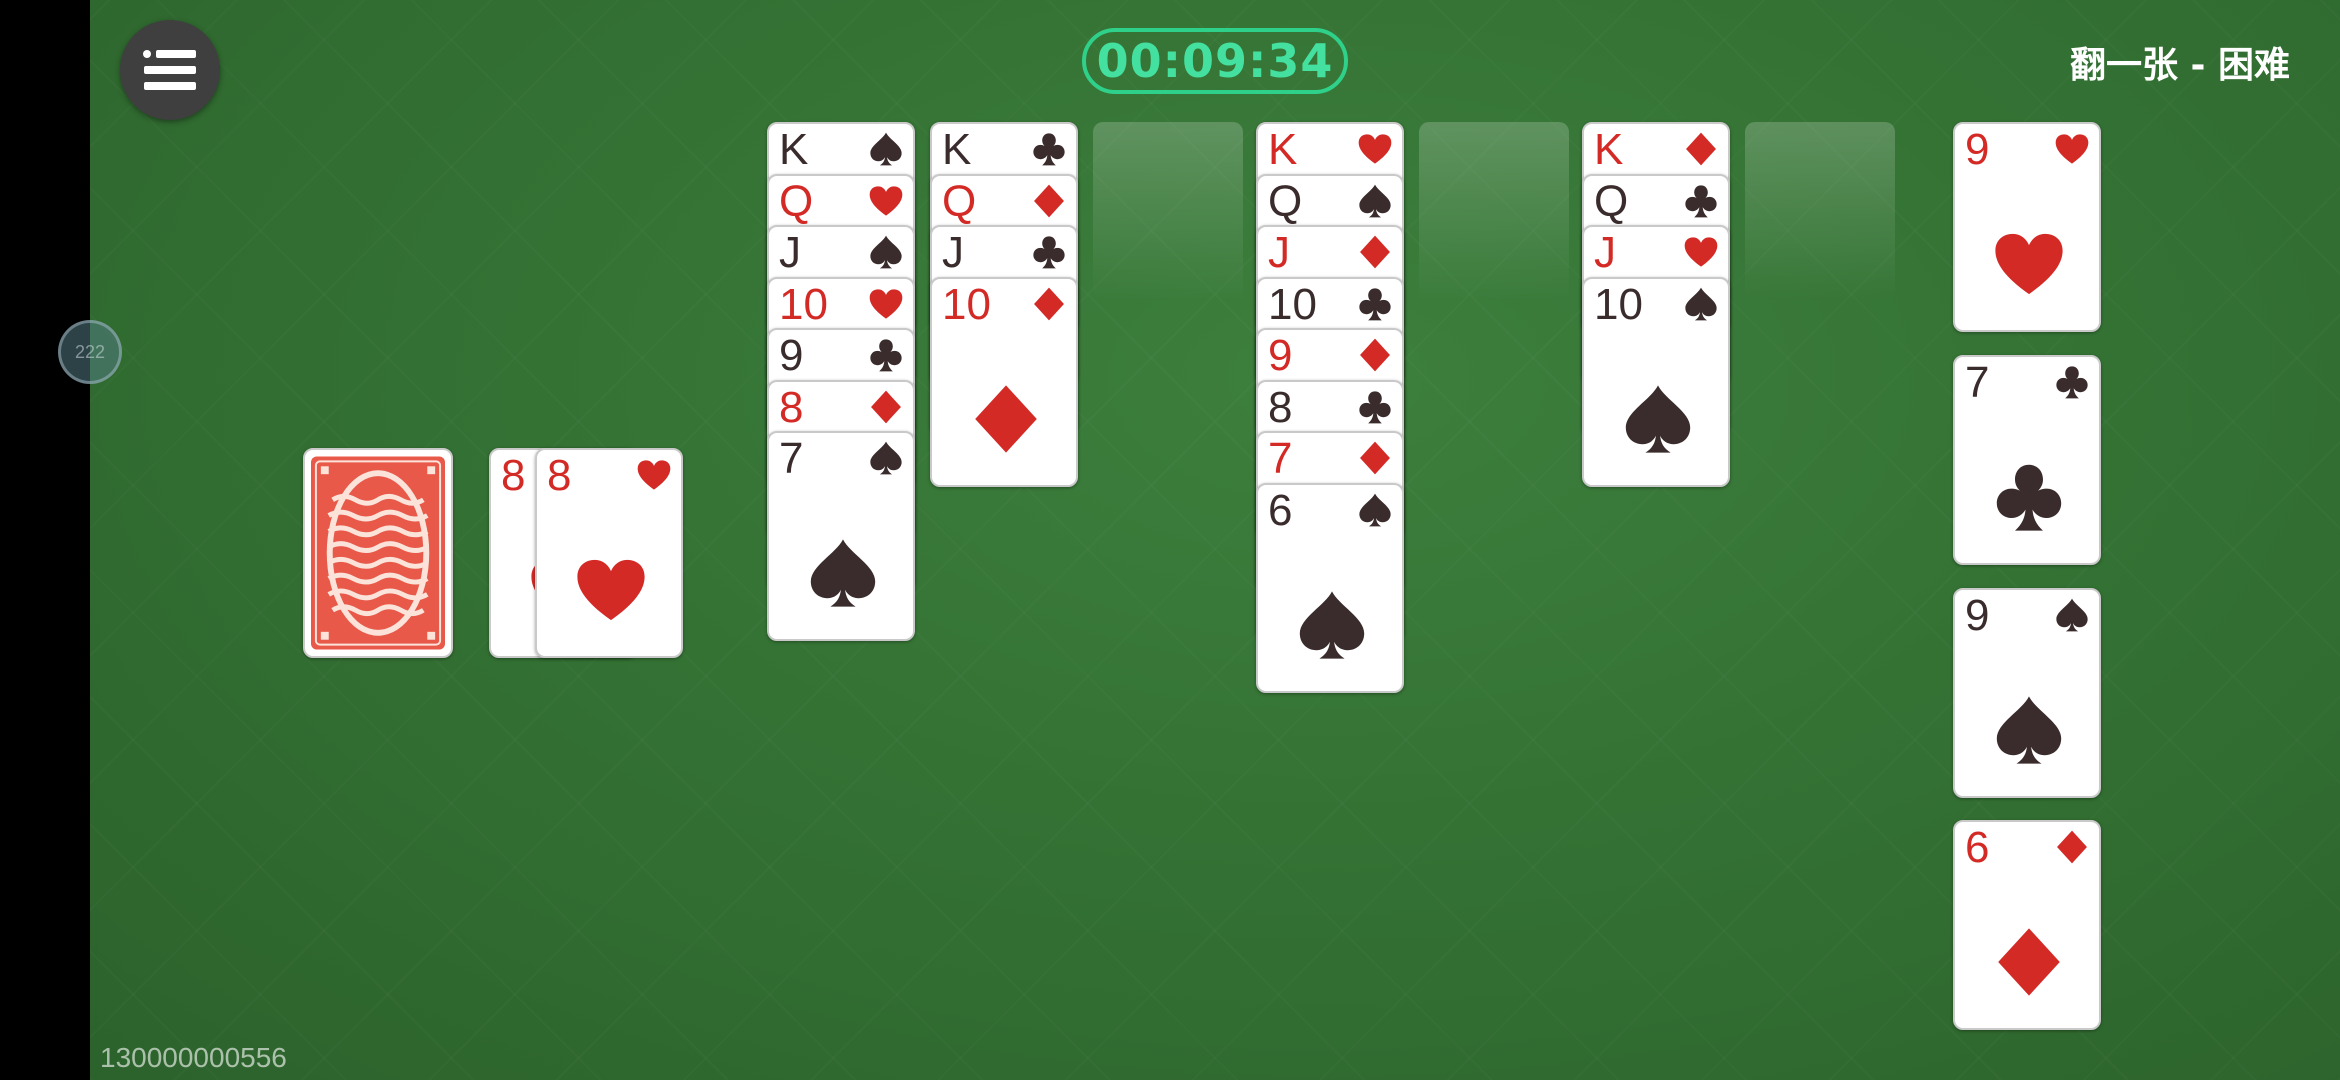  I want to click on stock-pile, so click(378, 553).